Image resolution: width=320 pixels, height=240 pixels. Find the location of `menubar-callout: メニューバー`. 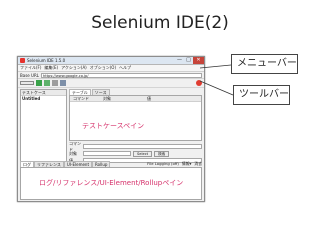

menubar-callout: メニューバー is located at coordinates (264, 64).